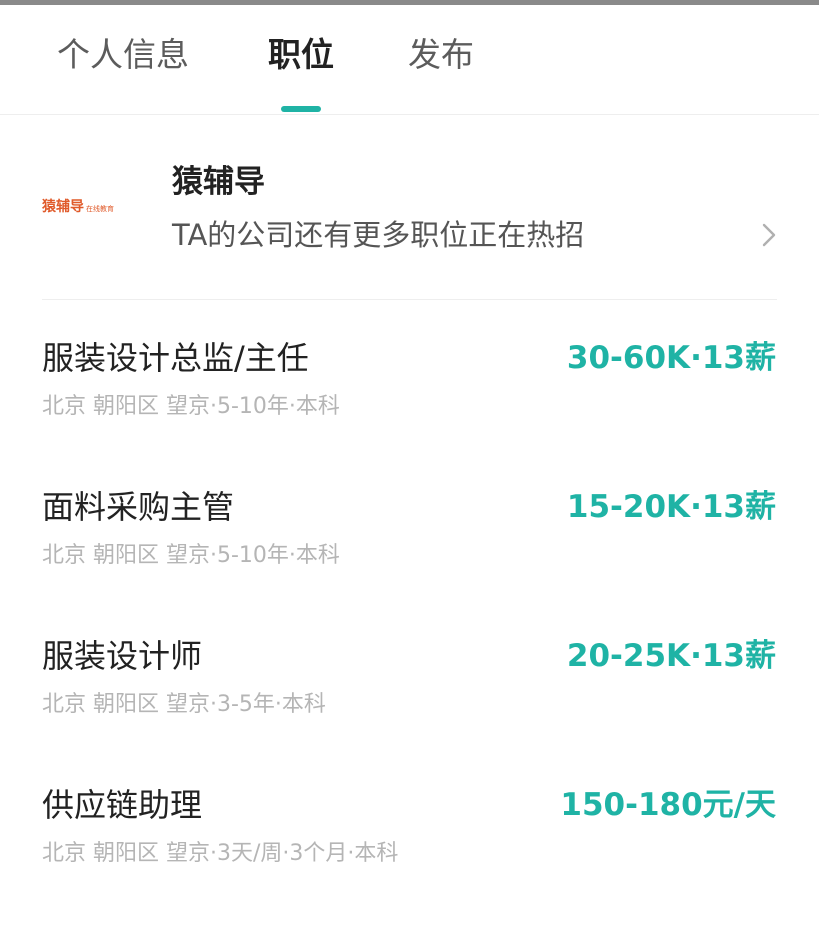  What do you see at coordinates (769, 235) in the screenshot?
I see `chevron-right-icon` at bounding box center [769, 235].